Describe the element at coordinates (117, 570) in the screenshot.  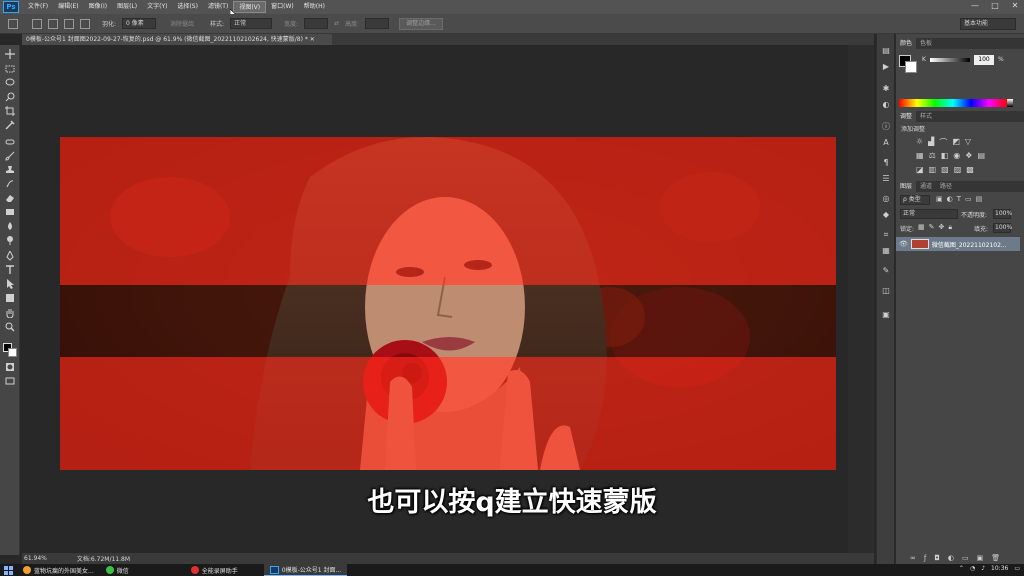
I see `taskbar-item-wechat: 微信` at that location.